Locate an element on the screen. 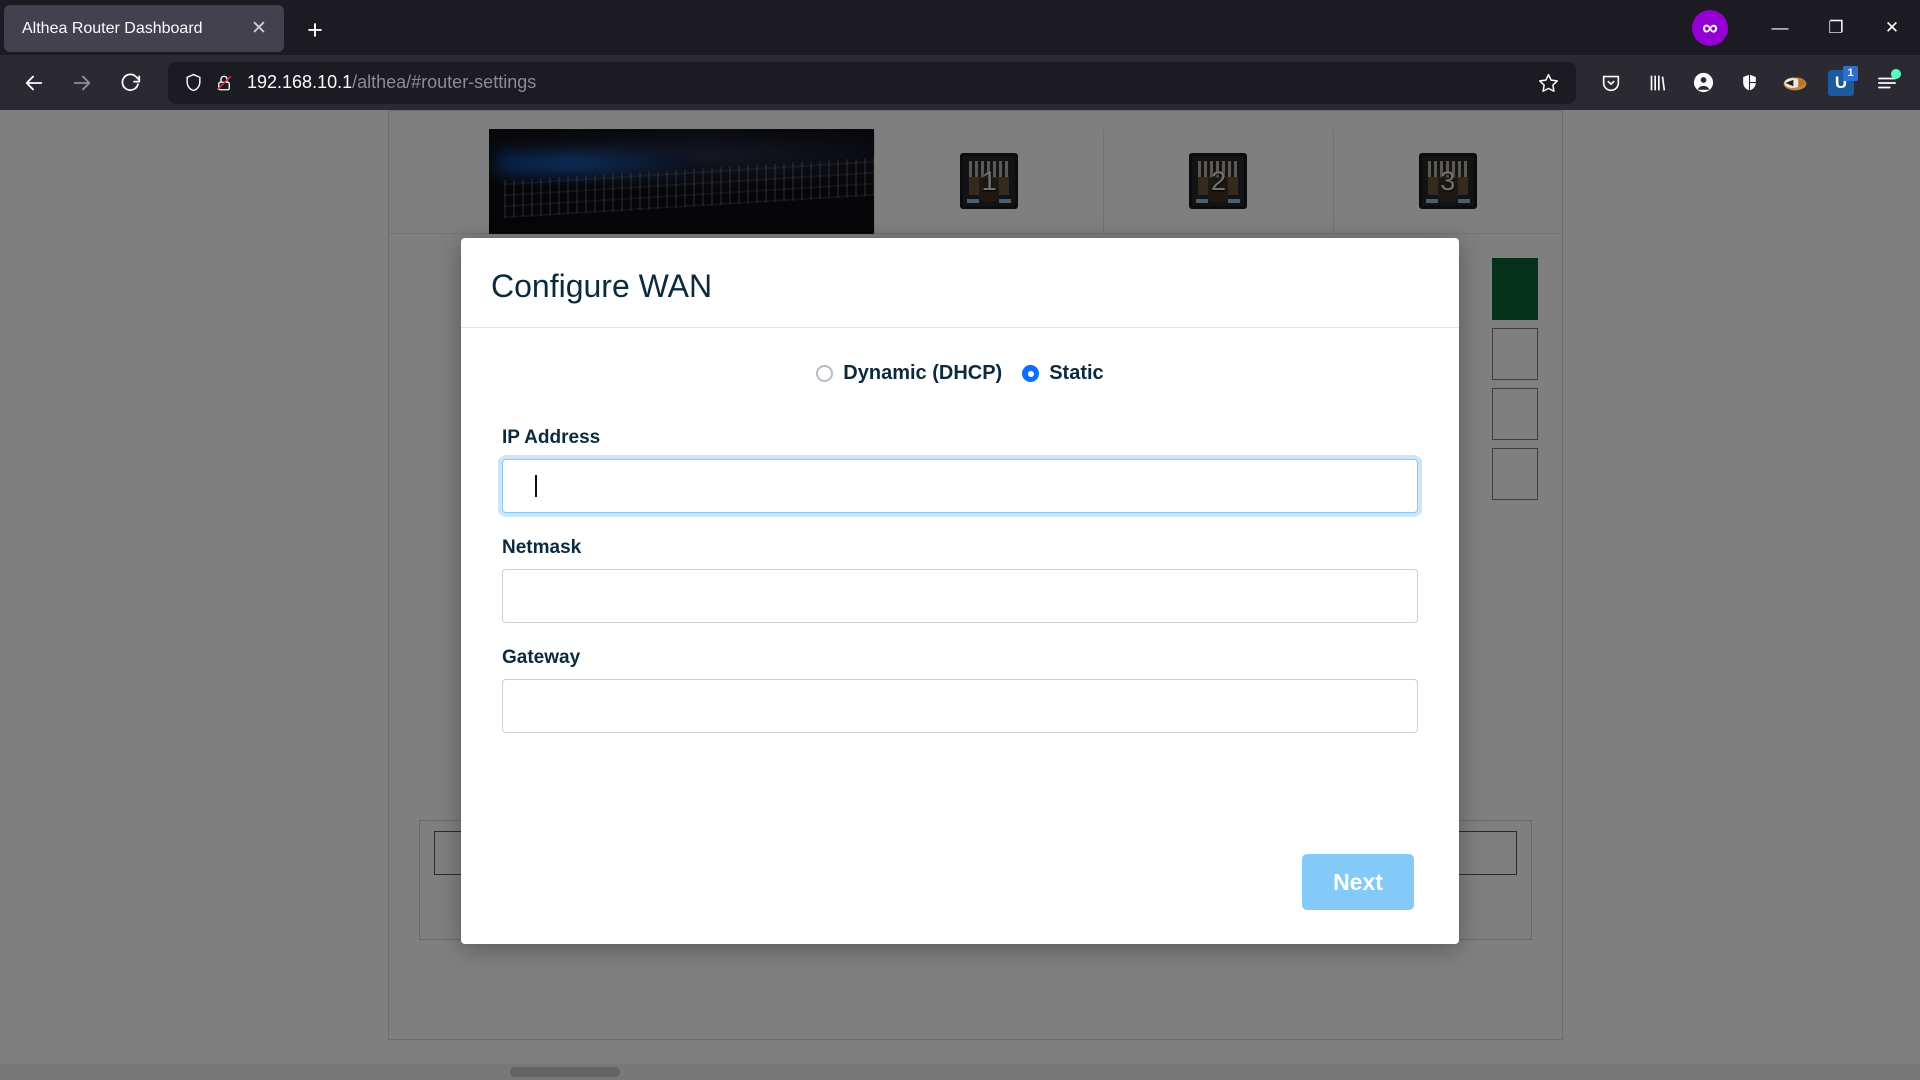 The width and height of the screenshot is (1920, 1080). private-browsing-mask-icon: ∞ is located at coordinates (1710, 27).